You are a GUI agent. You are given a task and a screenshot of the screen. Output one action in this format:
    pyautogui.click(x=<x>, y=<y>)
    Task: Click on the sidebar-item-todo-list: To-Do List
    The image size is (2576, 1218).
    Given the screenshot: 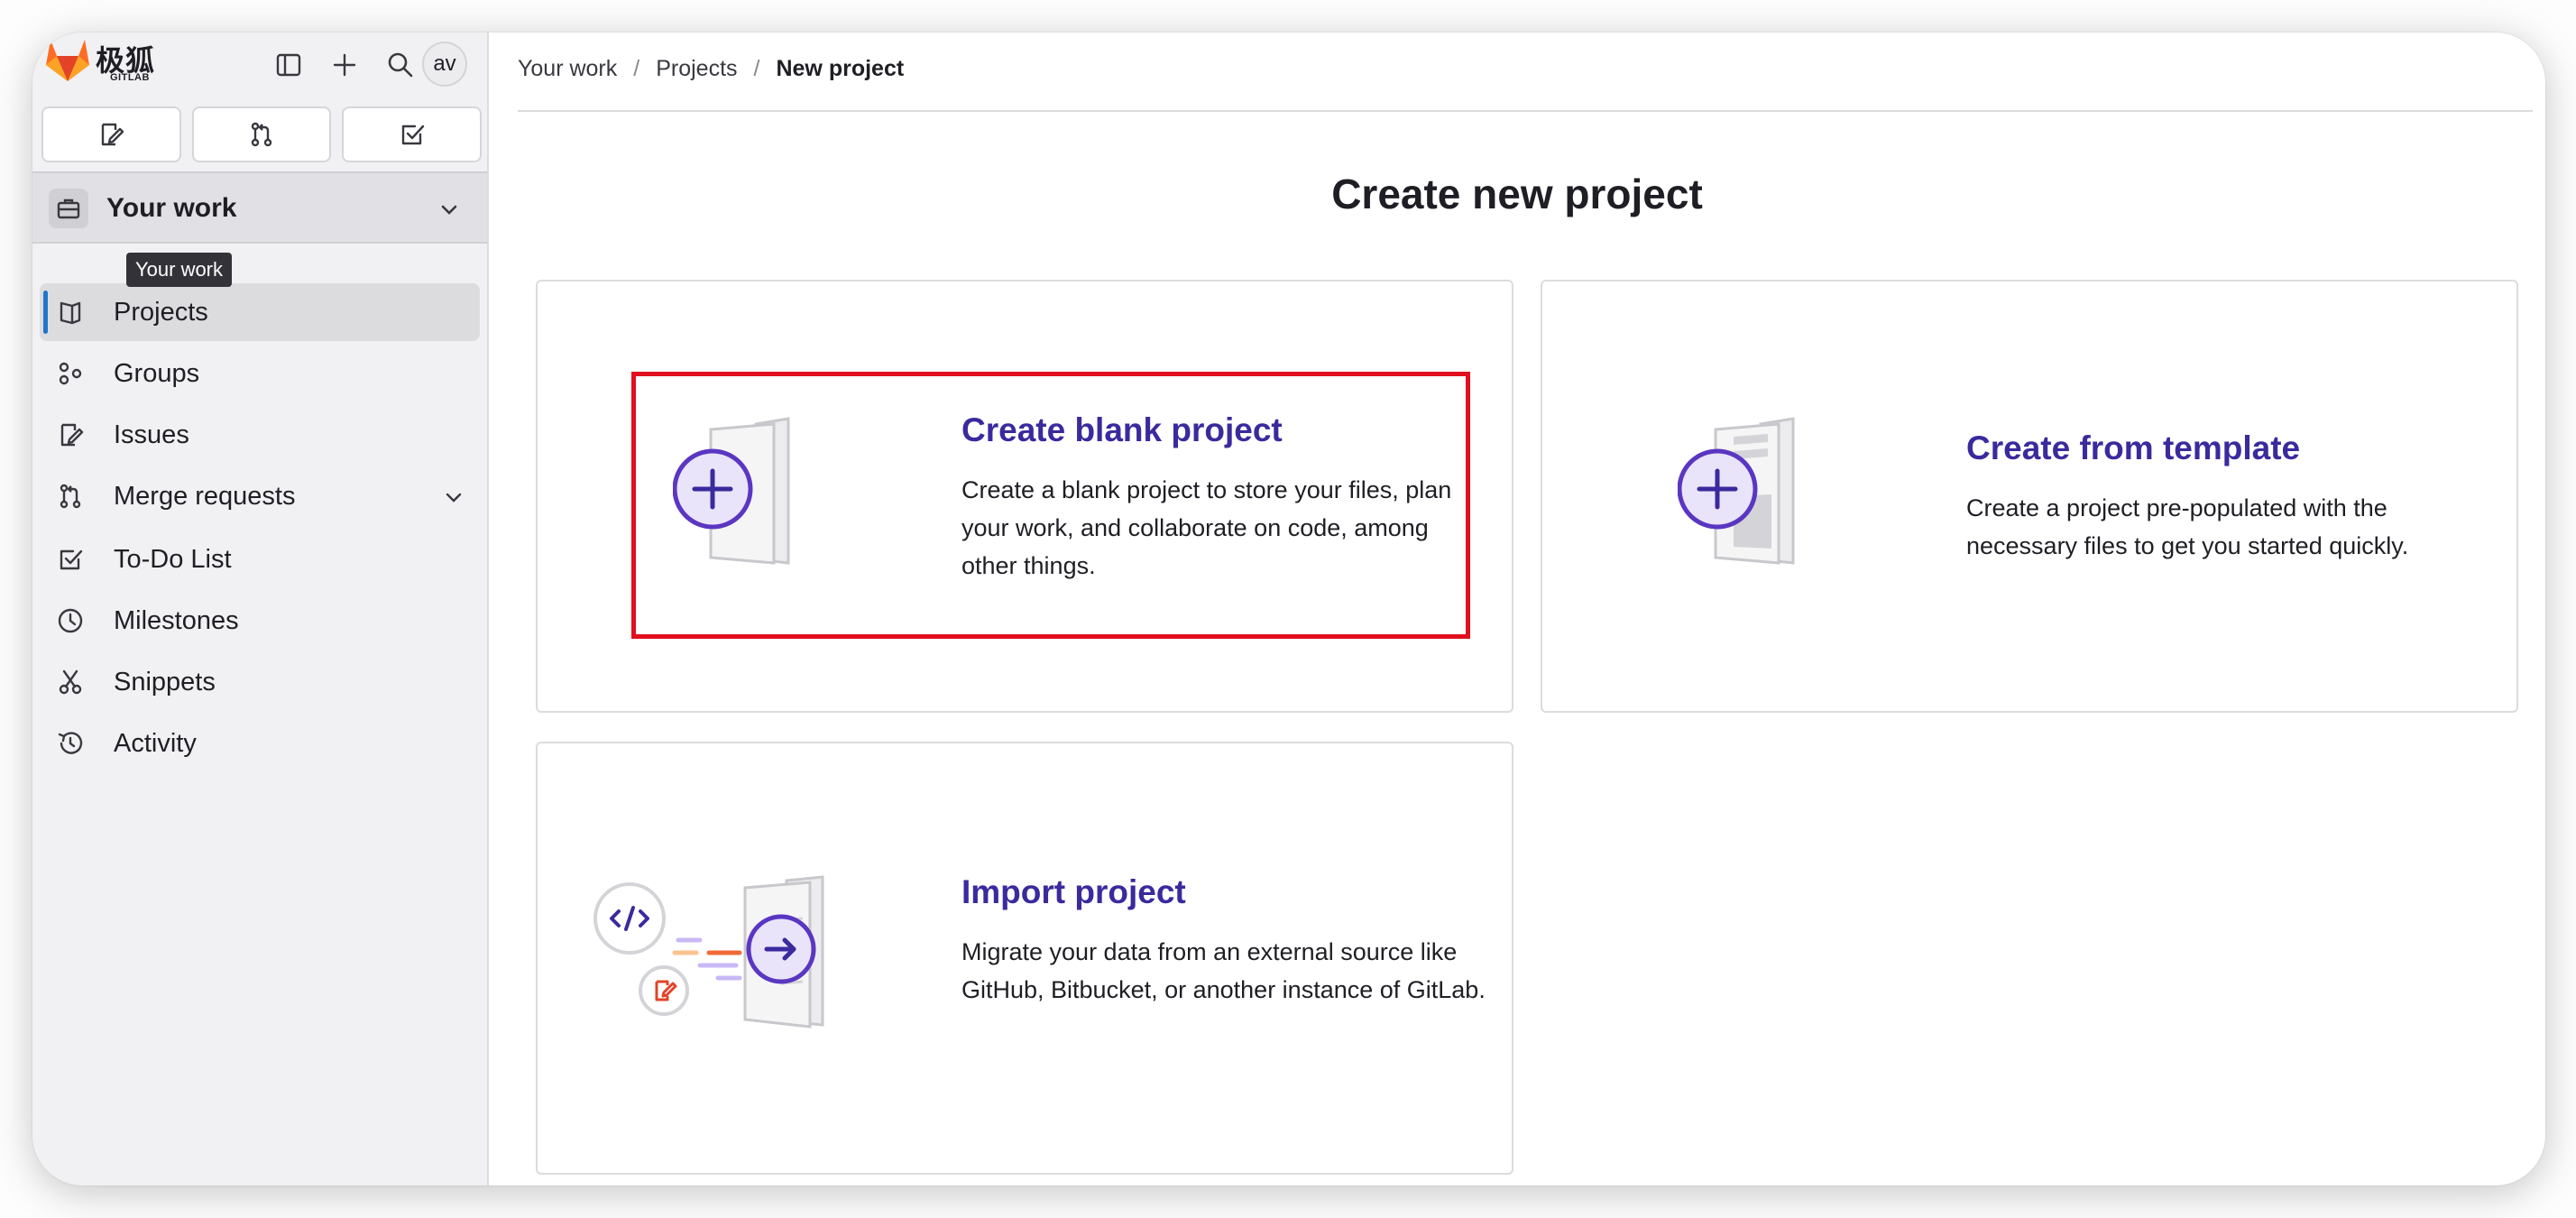 What is the action you would take?
    pyautogui.click(x=260, y=560)
    